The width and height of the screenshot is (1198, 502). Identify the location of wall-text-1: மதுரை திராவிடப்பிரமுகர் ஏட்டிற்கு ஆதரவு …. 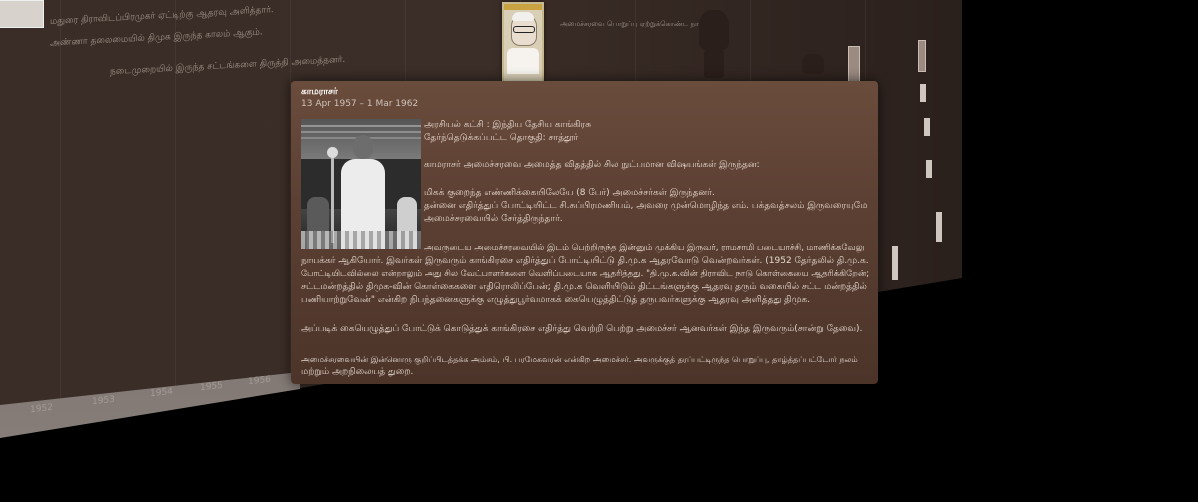
(162, 16).